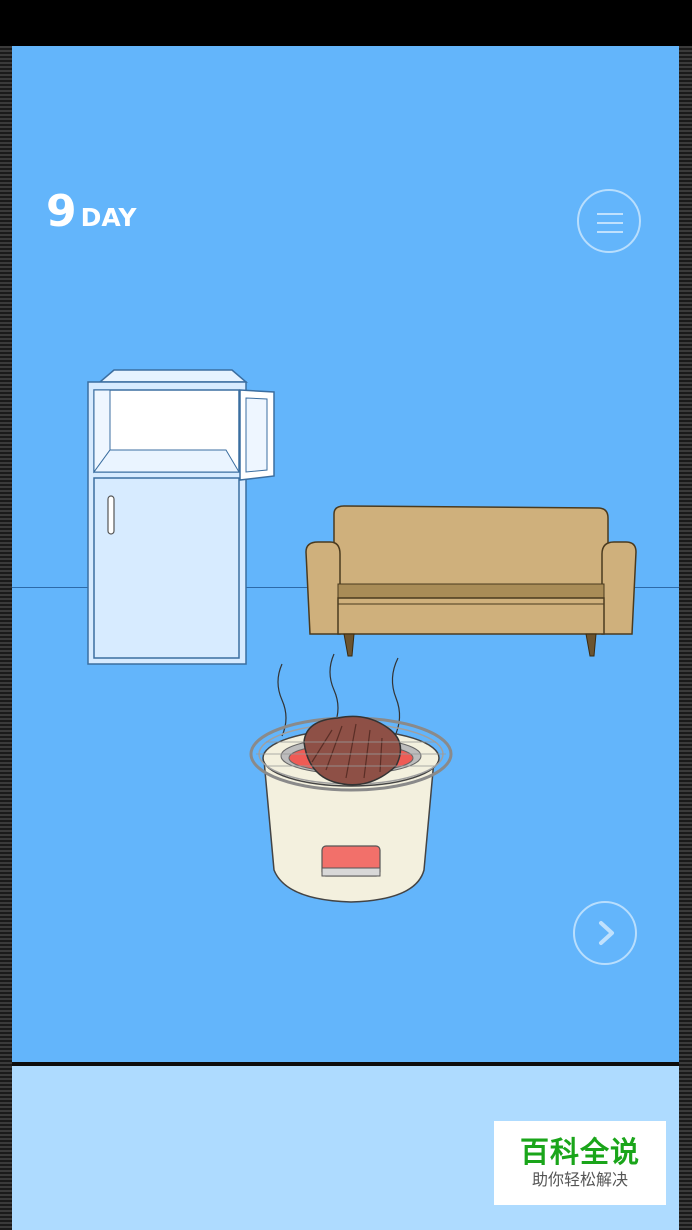  I want to click on status-bar, so click(346, 23).